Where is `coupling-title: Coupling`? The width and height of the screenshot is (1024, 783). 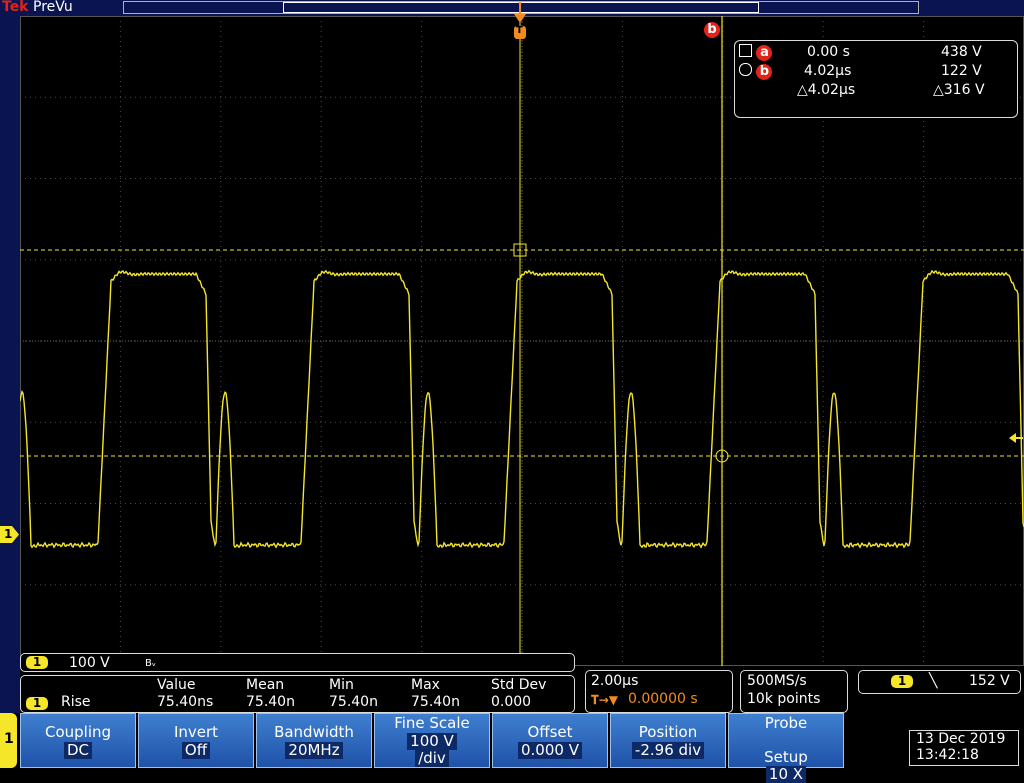
coupling-title: Coupling is located at coordinates (78, 732).